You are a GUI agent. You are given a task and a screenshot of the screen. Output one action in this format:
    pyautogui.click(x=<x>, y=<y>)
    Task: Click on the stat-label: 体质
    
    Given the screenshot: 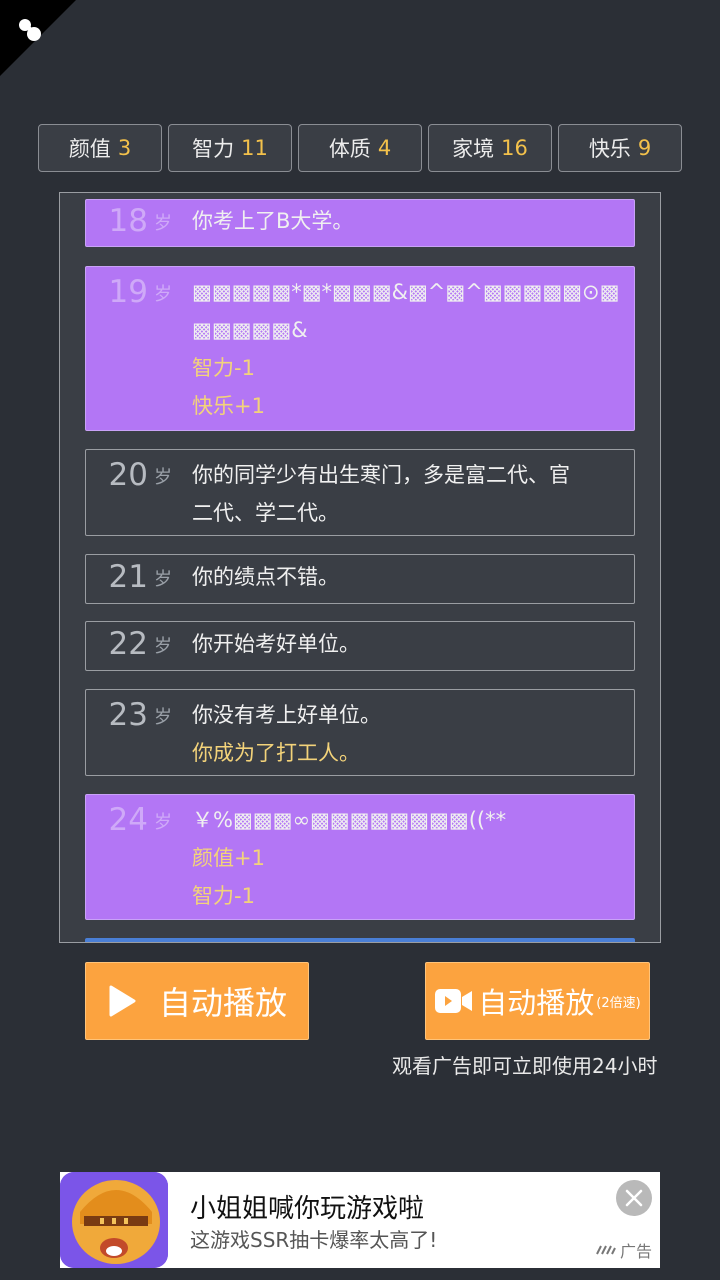 What is the action you would take?
    pyautogui.click(x=349, y=149)
    